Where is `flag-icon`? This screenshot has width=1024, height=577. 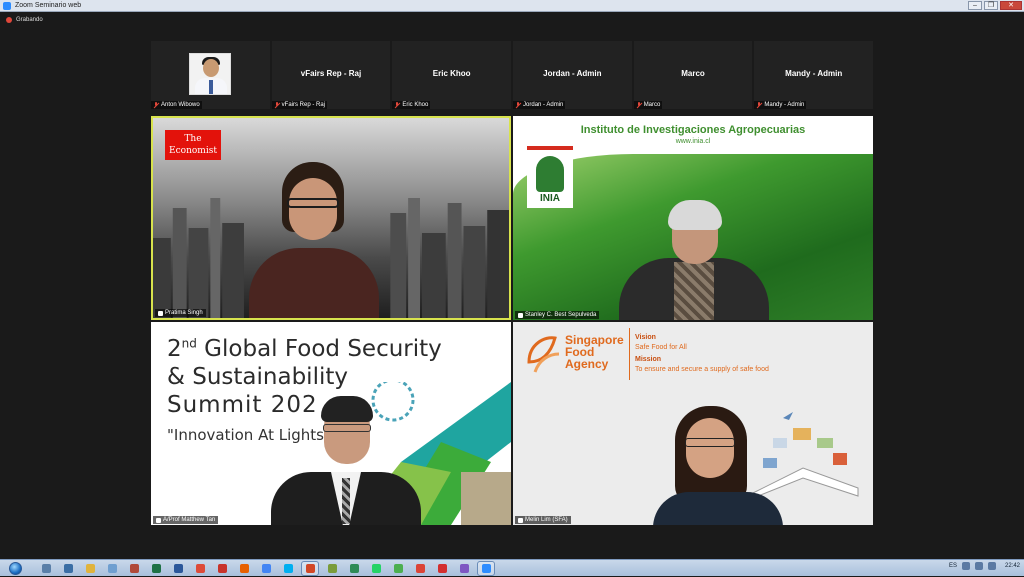 flag-icon is located at coordinates (991, 566).